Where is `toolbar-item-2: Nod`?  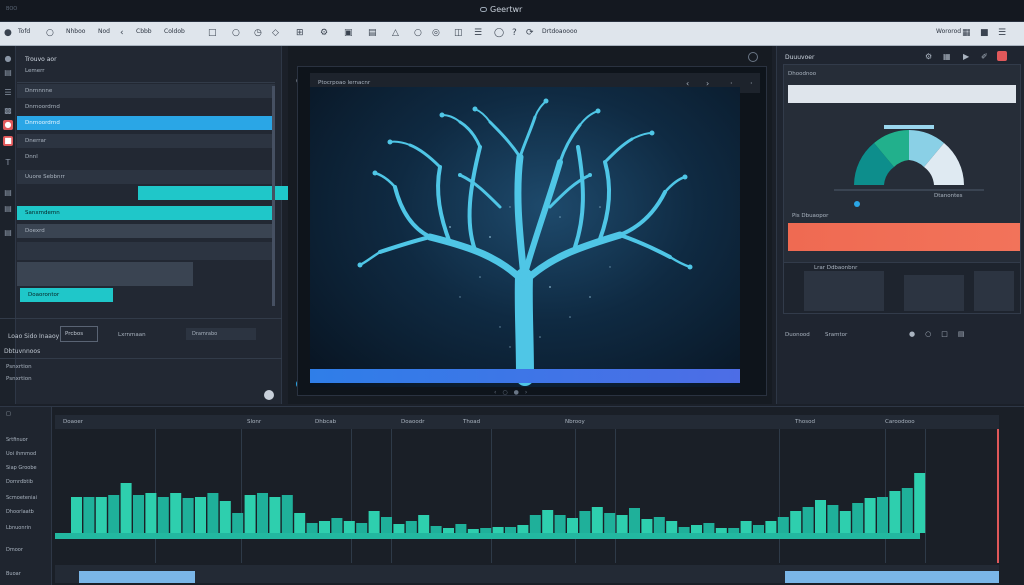
toolbar-item-2: Nod is located at coordinates (104, 31).